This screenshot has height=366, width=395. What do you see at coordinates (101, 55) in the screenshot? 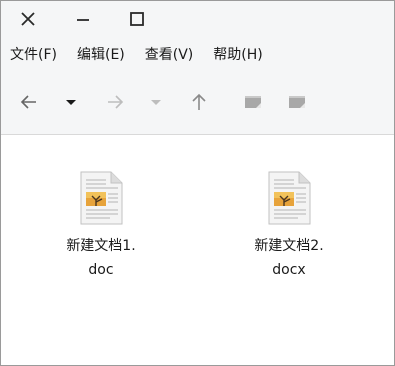
I see `menu-edit: 编辑(E)` at bounding box center [101, 55].